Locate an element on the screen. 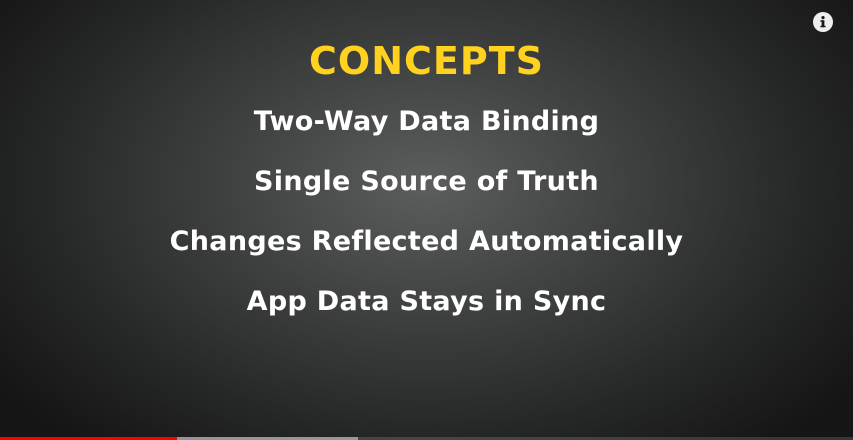  concept-item: Changes Reflected Automatically is located at coordinates (426, 241).